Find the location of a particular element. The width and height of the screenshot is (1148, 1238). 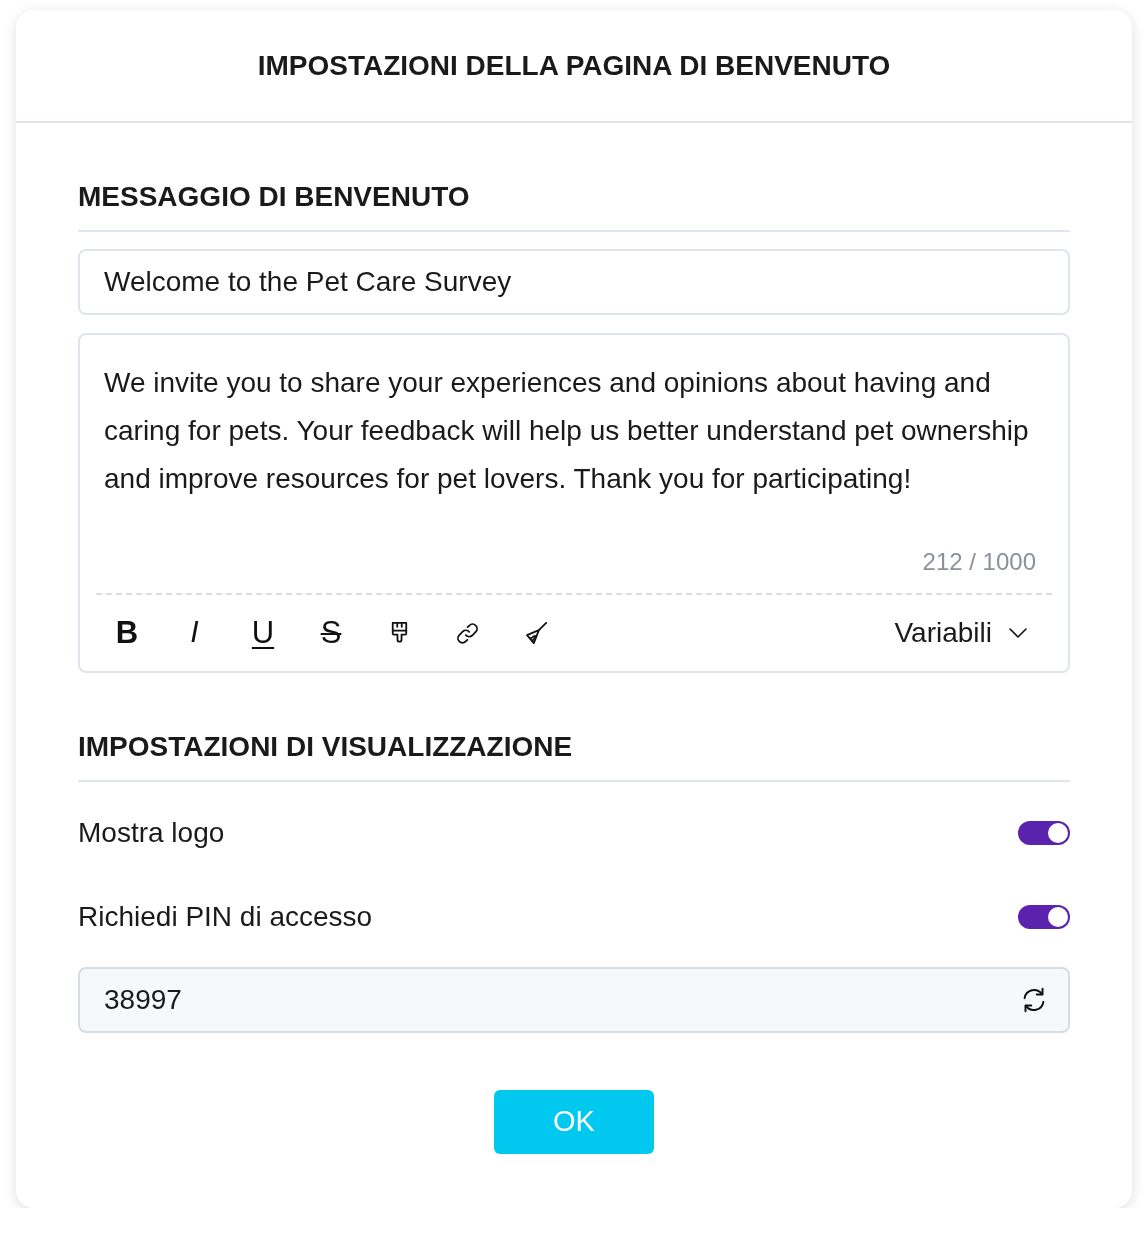

section-heading: IMPOSTAZIONI DI VISUALIZZAZIONE is located at coordinates (574, 756).